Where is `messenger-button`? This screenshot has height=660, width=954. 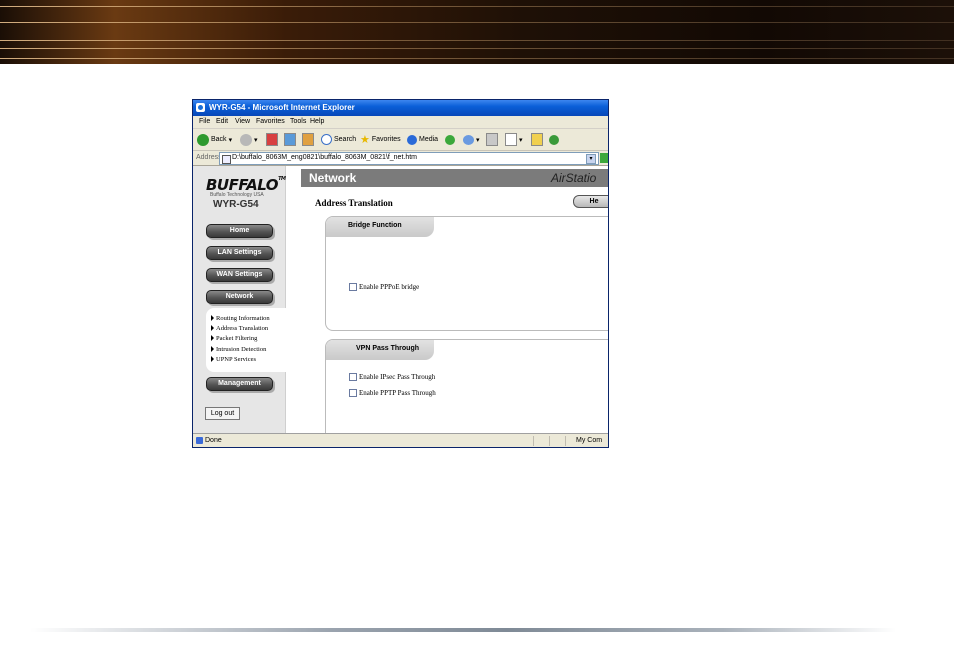
messenger-button is located at coordinates (554, 139).